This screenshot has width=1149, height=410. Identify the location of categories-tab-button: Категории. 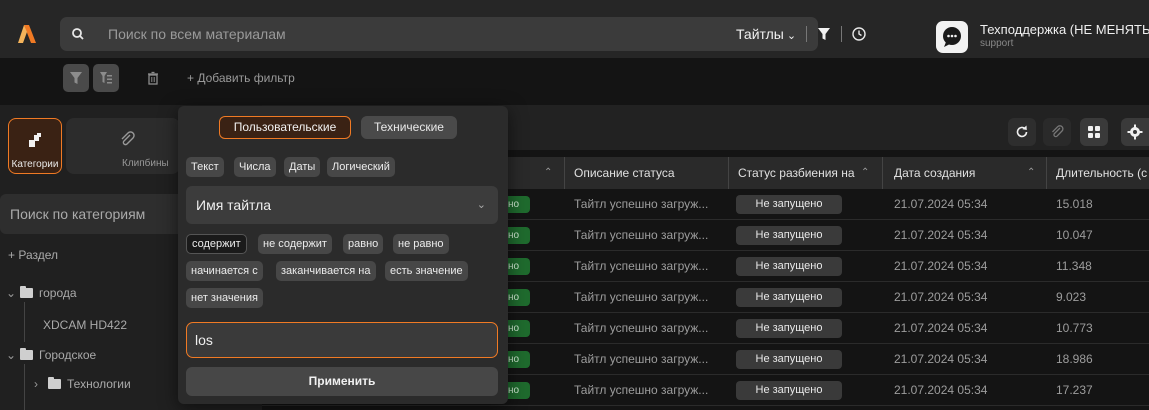
(35, 146).